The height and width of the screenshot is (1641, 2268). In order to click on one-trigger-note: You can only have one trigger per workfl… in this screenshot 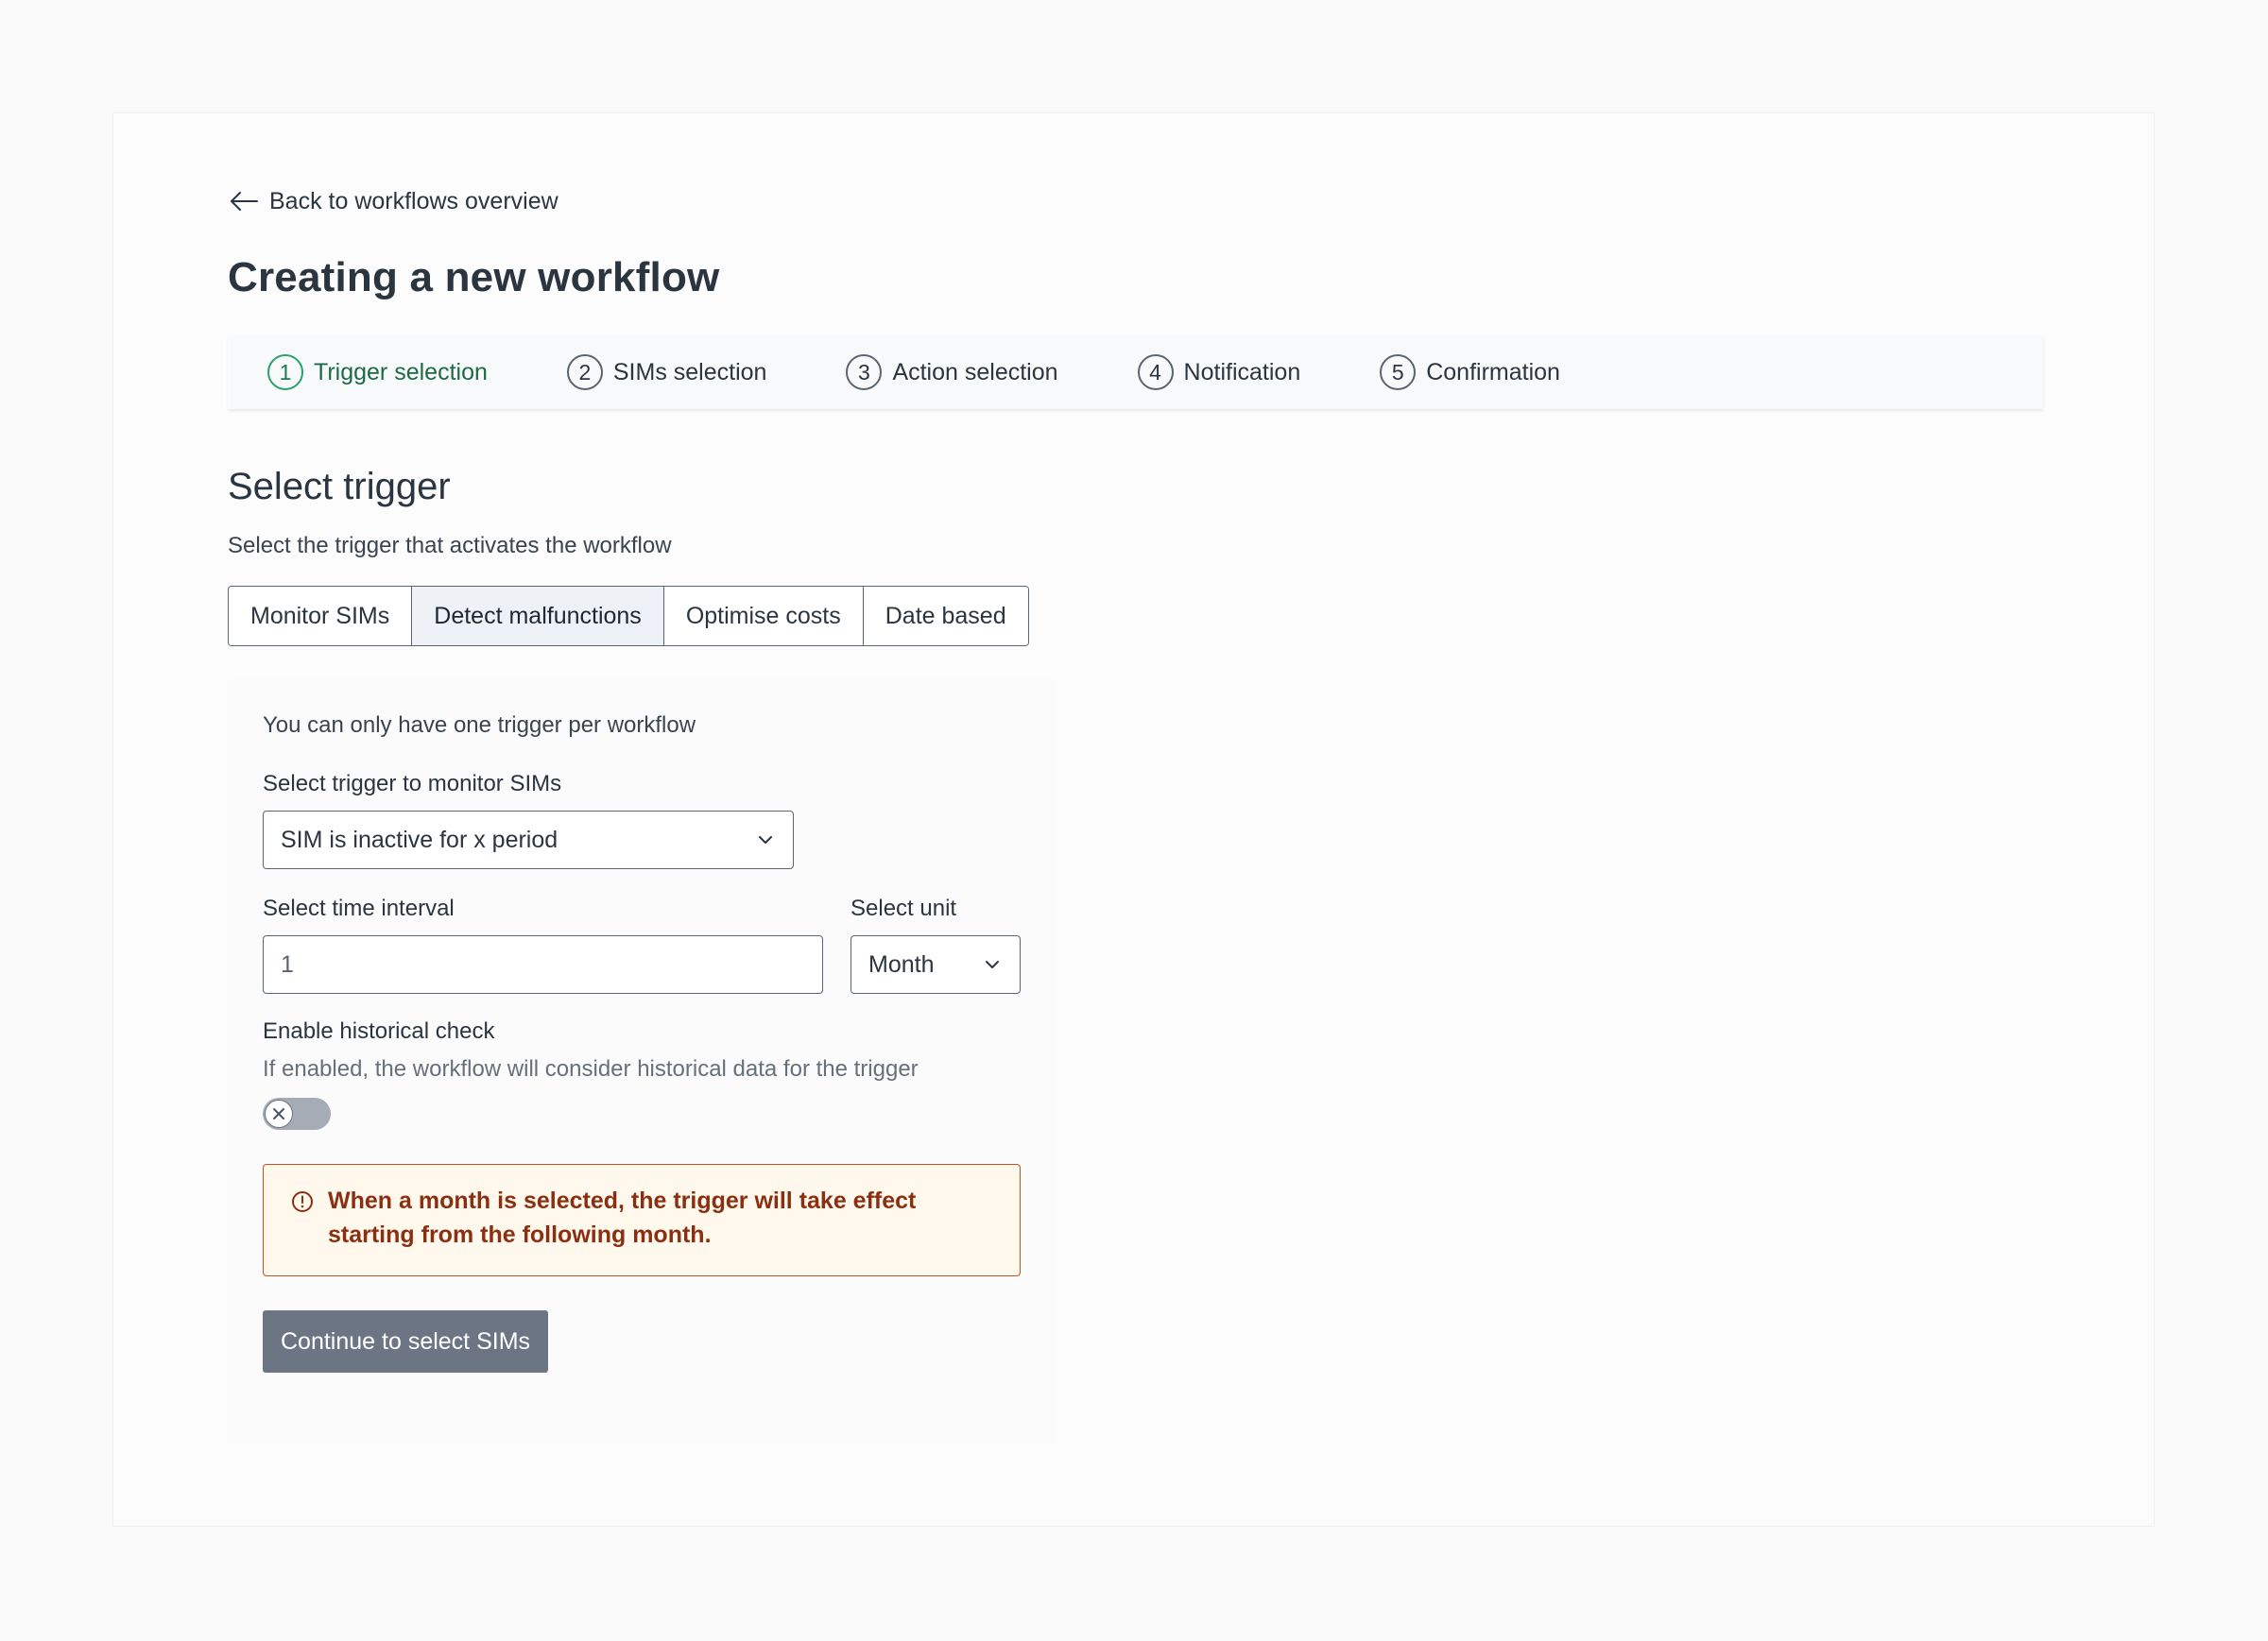, I will do `click(479, 725)`.